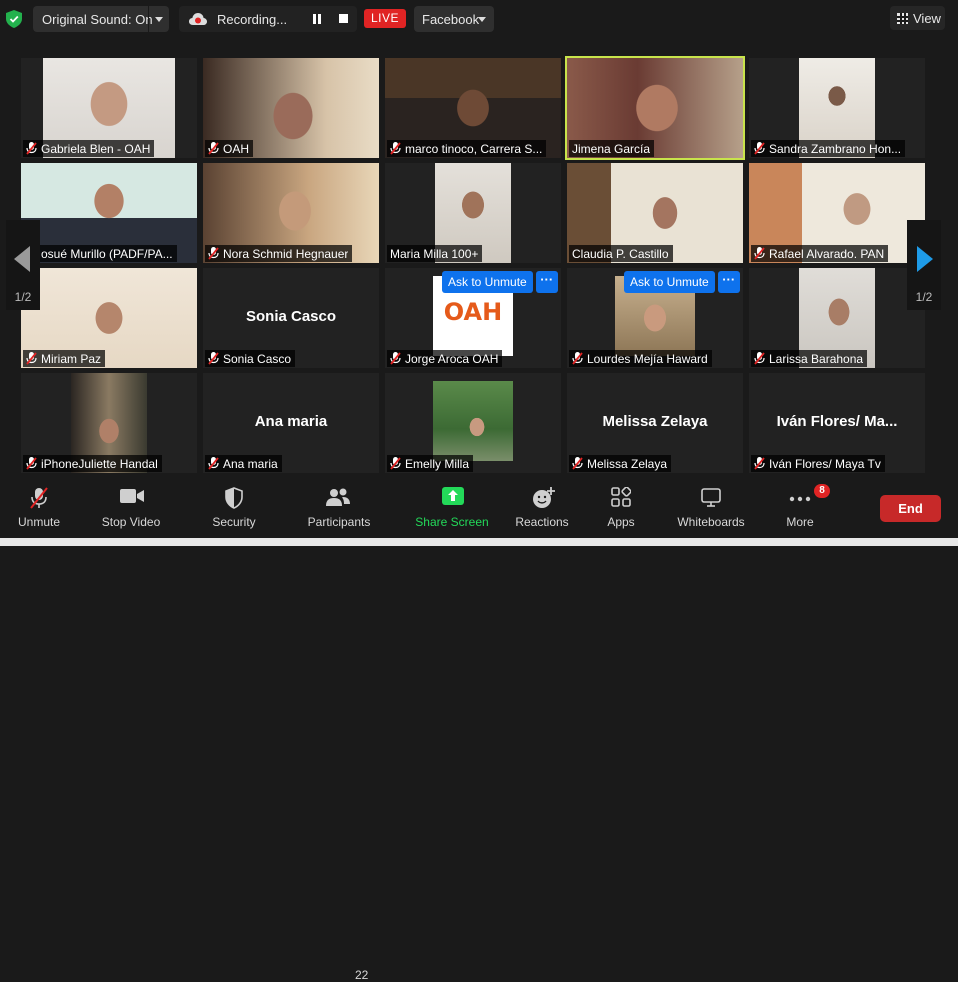  I want to click on participant-tile: Emelly Milla, so click(473, 423).